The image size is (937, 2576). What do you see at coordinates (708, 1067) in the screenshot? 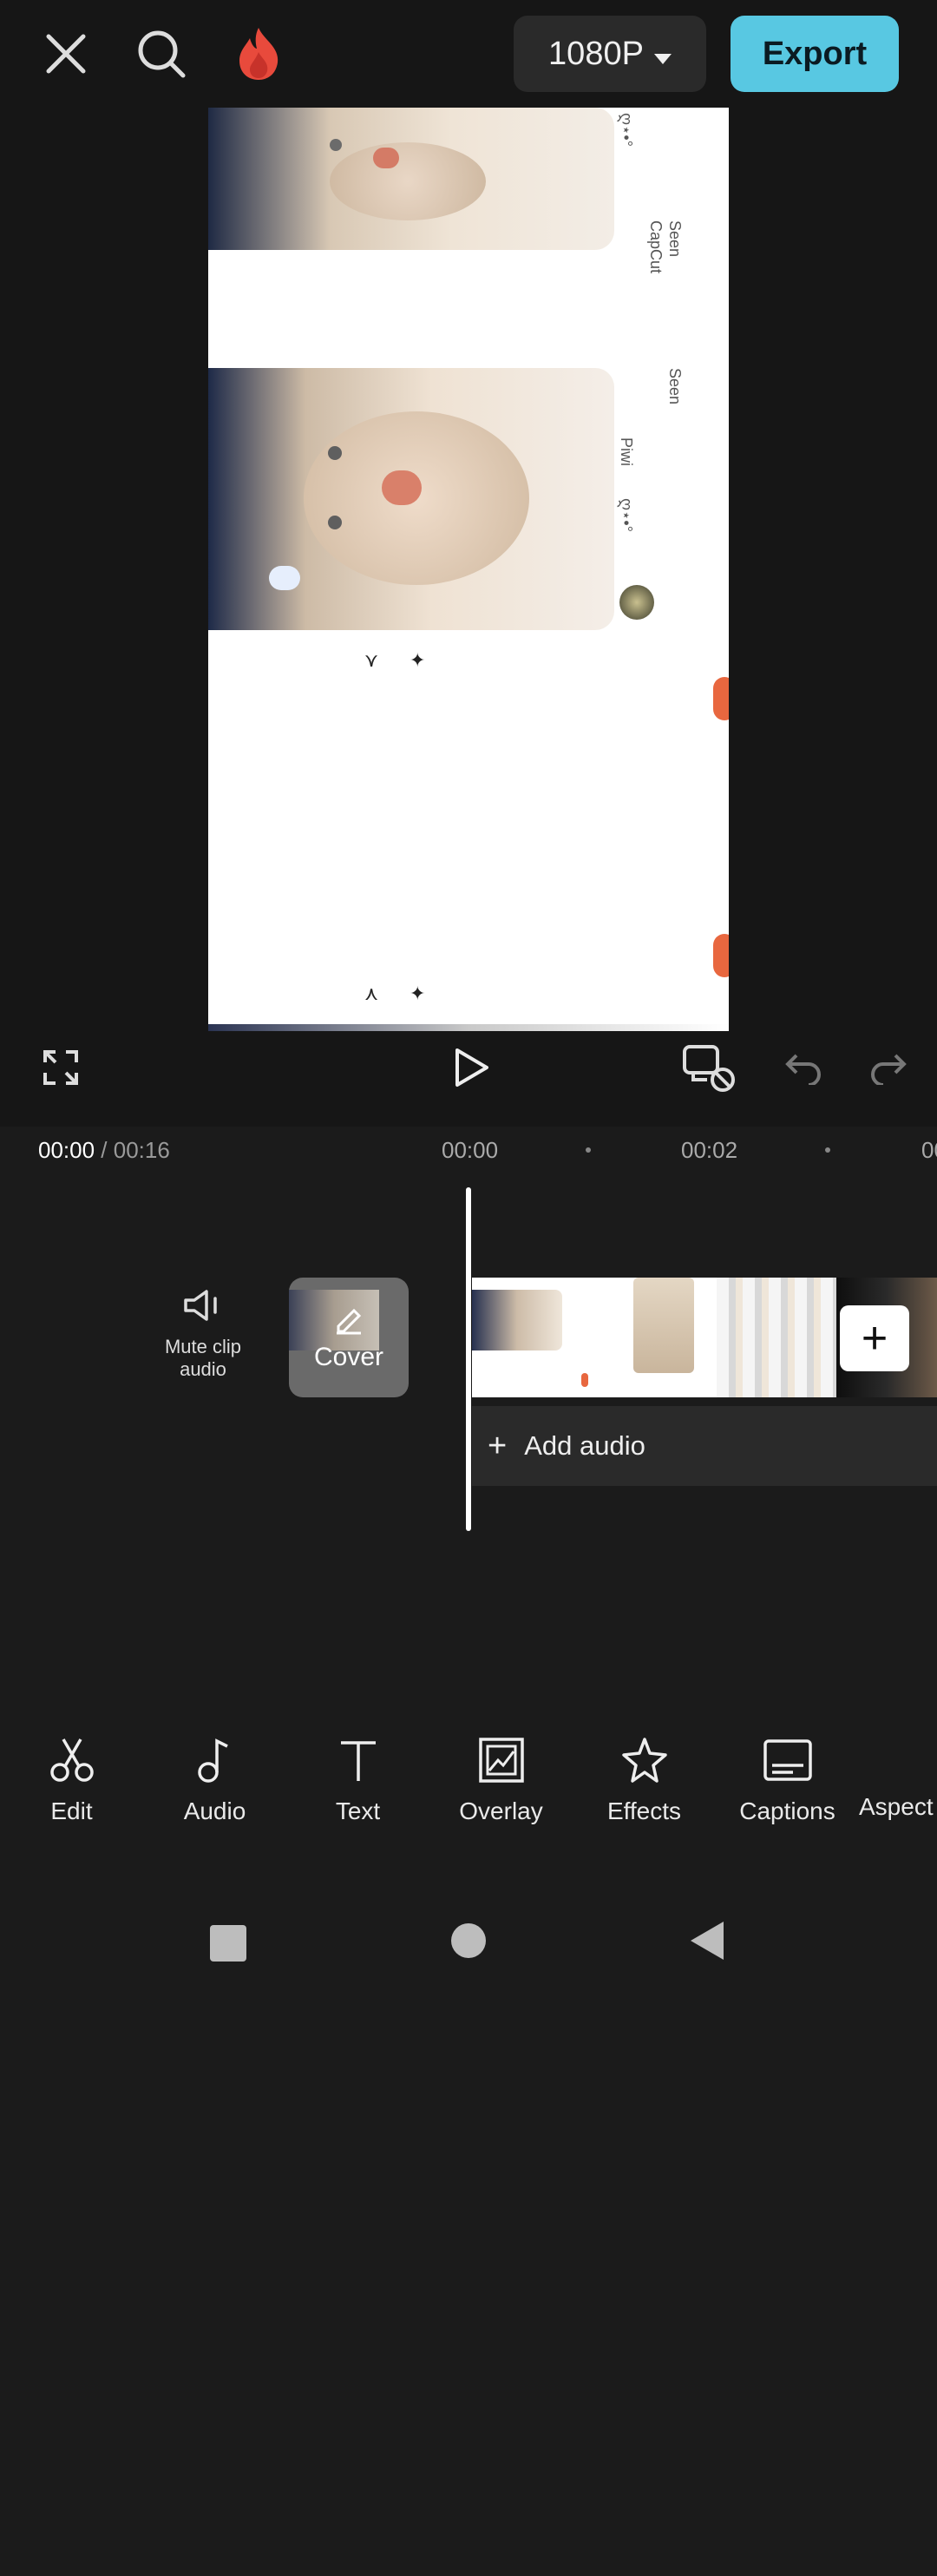
I see `keyframe-disabled-icon` at bounding box center [708, 1067].